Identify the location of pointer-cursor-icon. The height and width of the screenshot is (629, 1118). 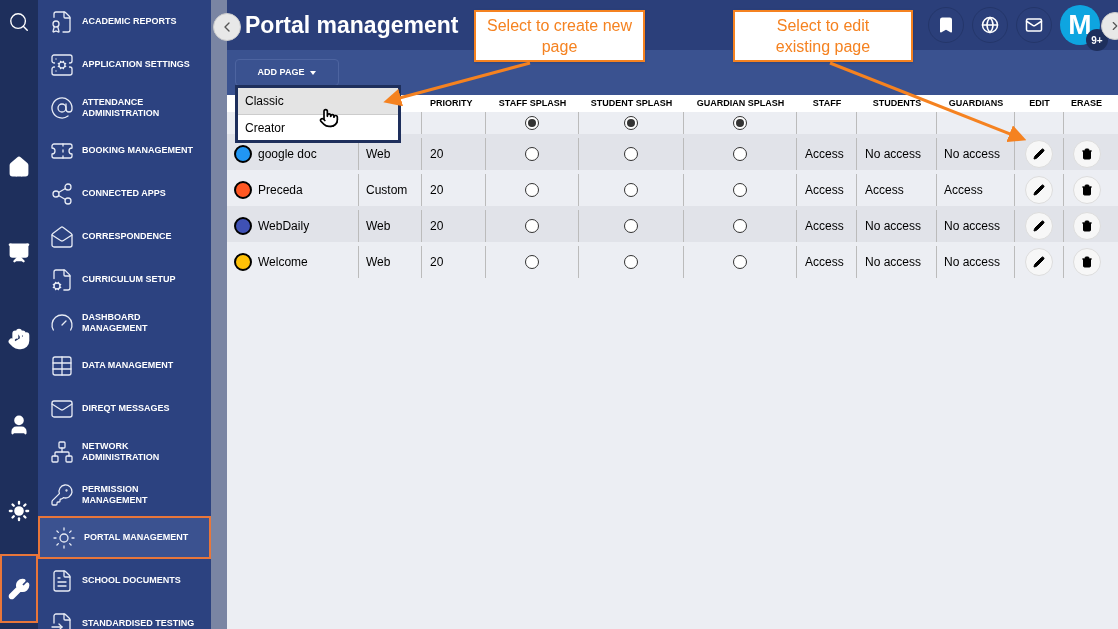
(329, 118).